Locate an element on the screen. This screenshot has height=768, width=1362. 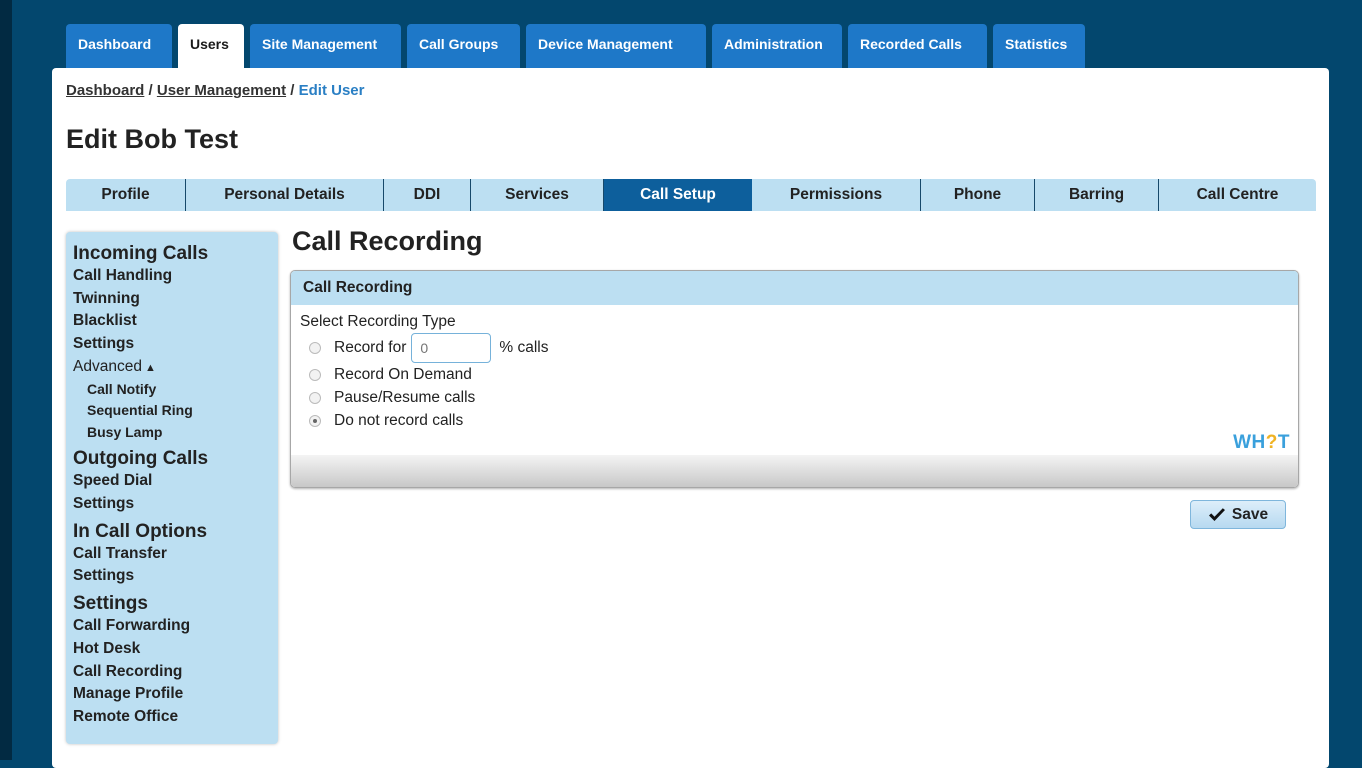
sidebar-item-call-notify: Call Notify is located at coordinates (172, 390).